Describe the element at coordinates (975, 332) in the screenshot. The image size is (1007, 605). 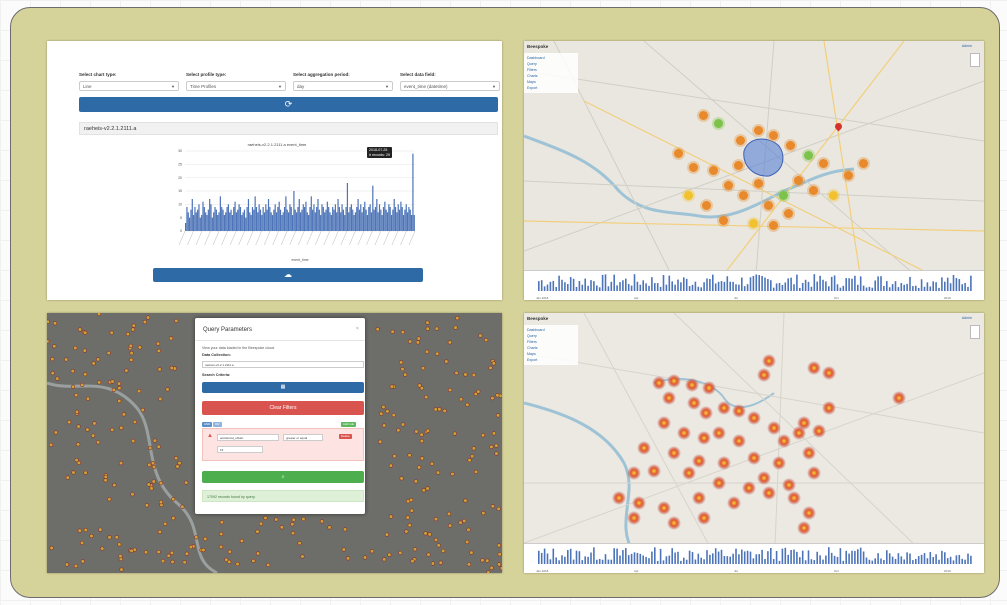
I see `layers-control` at that location.